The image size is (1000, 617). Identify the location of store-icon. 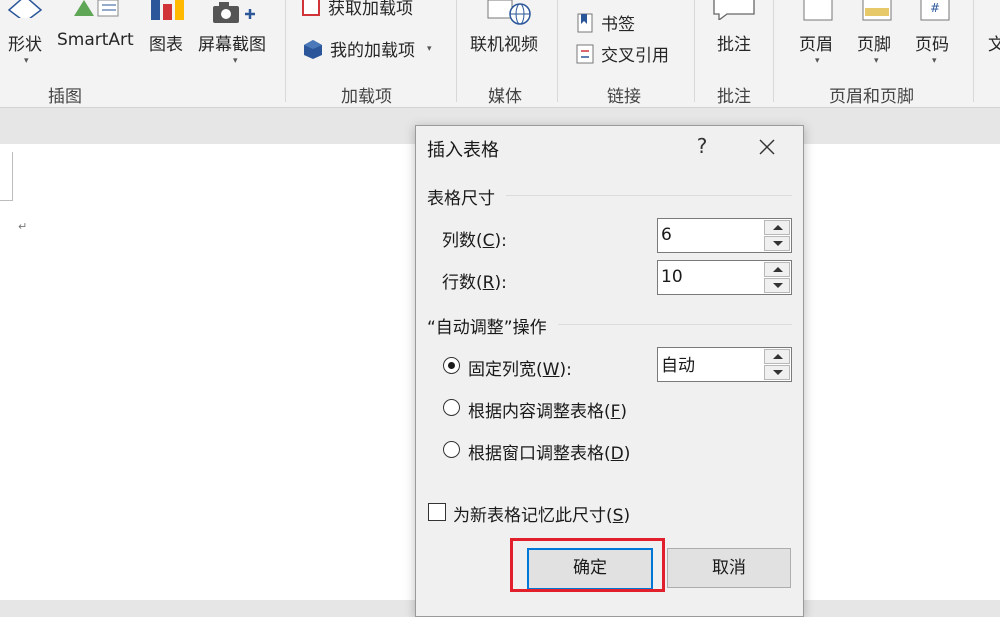
(311, 8).